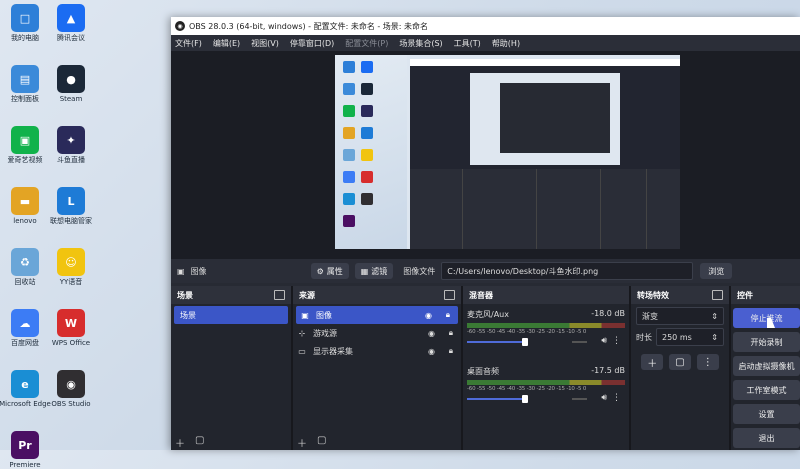 This screenshot has width=800, height=469. Describe the element at coordinates (25, 18) in the screenshot. I see `app-icon: □` at that location.